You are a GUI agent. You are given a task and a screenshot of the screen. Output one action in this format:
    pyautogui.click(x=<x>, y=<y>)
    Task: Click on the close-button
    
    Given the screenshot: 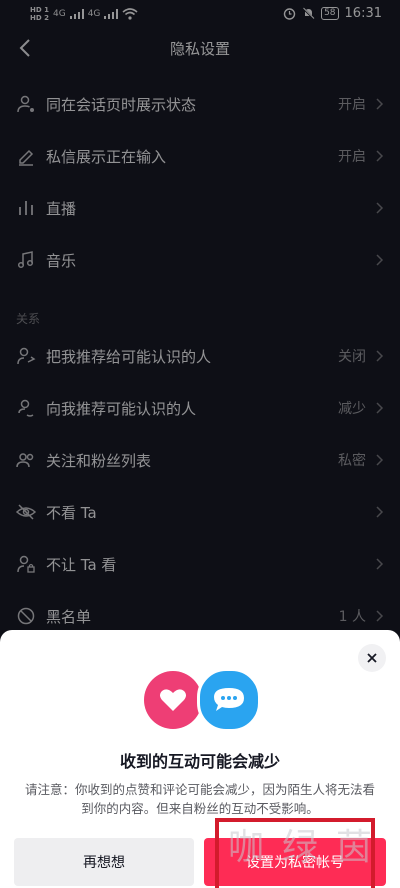 What is the action you would take?
    pyautogui.click(x=372, y=658)
    